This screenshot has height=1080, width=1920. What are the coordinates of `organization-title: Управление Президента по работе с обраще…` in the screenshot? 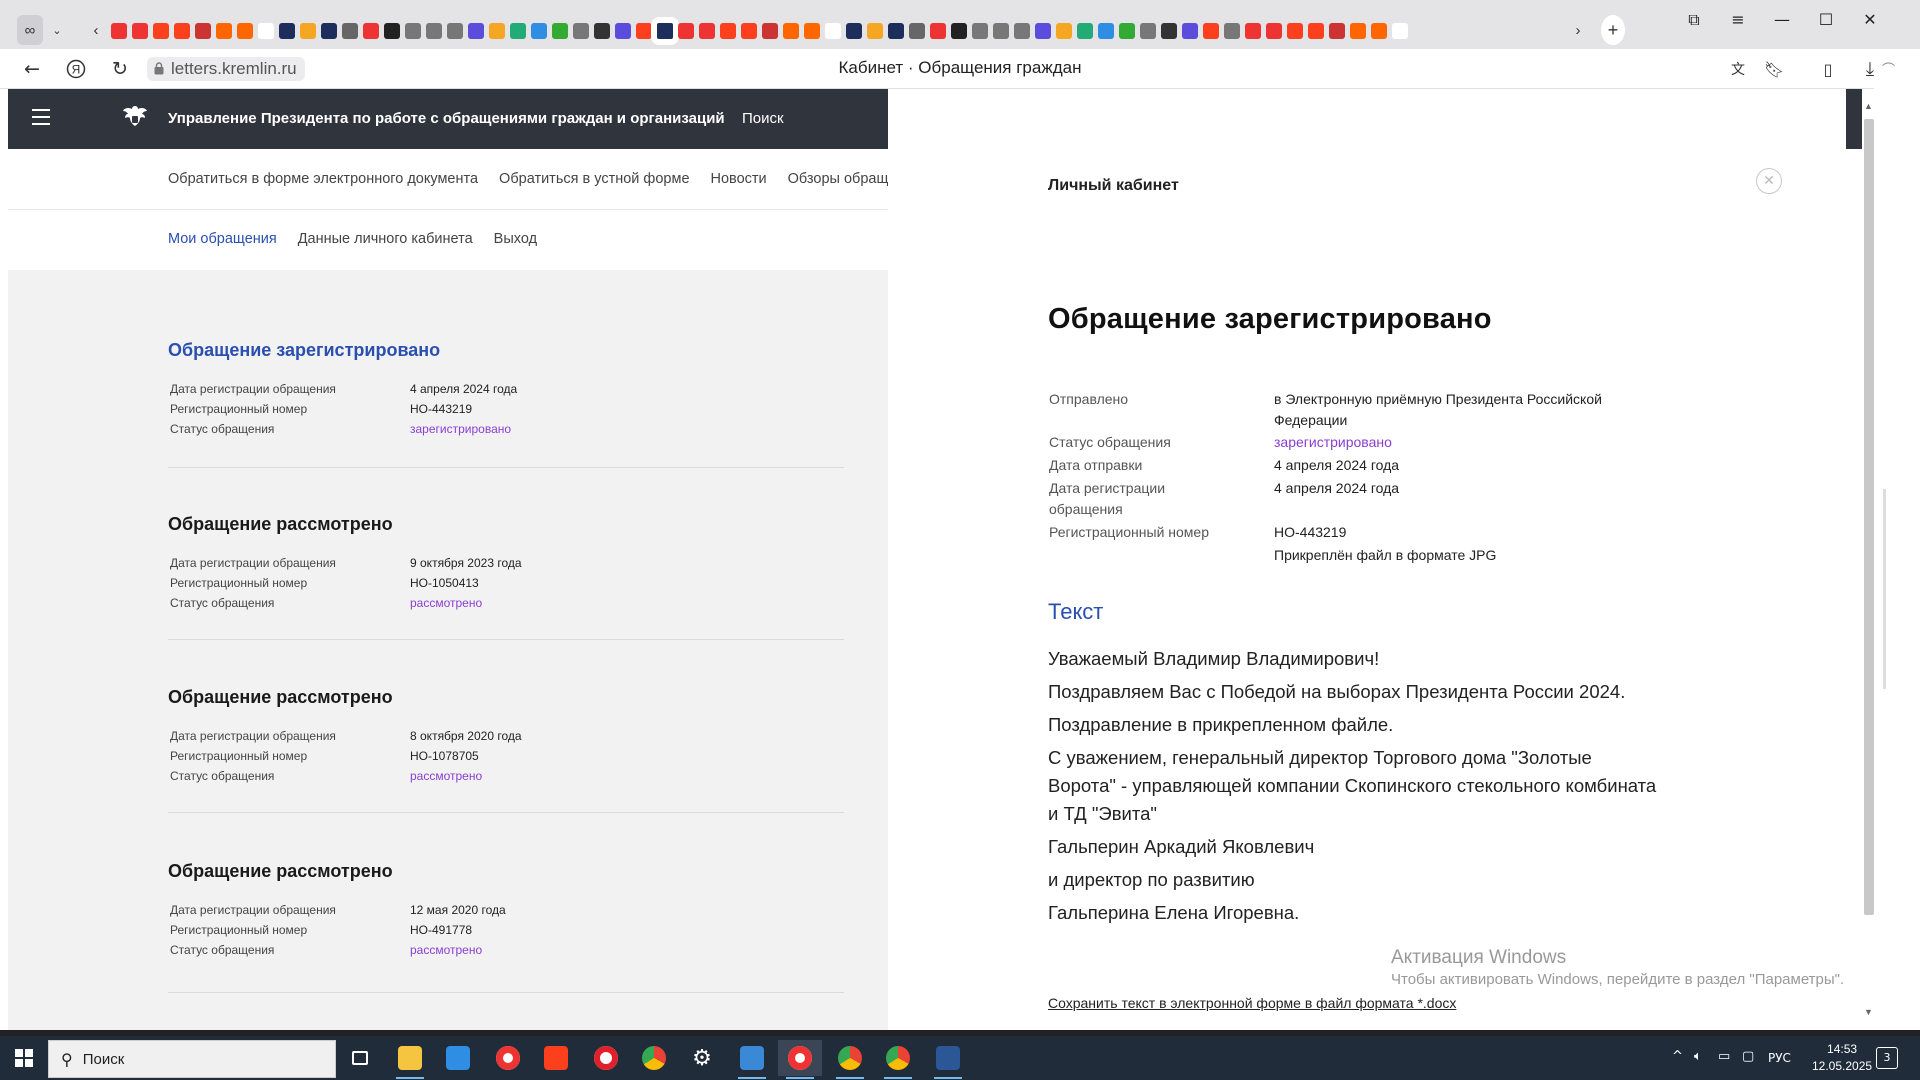 It's located at (446, 118).